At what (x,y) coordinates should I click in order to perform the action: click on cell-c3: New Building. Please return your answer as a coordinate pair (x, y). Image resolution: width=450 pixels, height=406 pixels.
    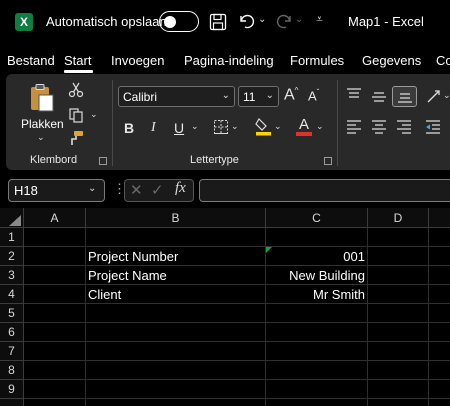
    Looking at the image, I should click on (315, 275).